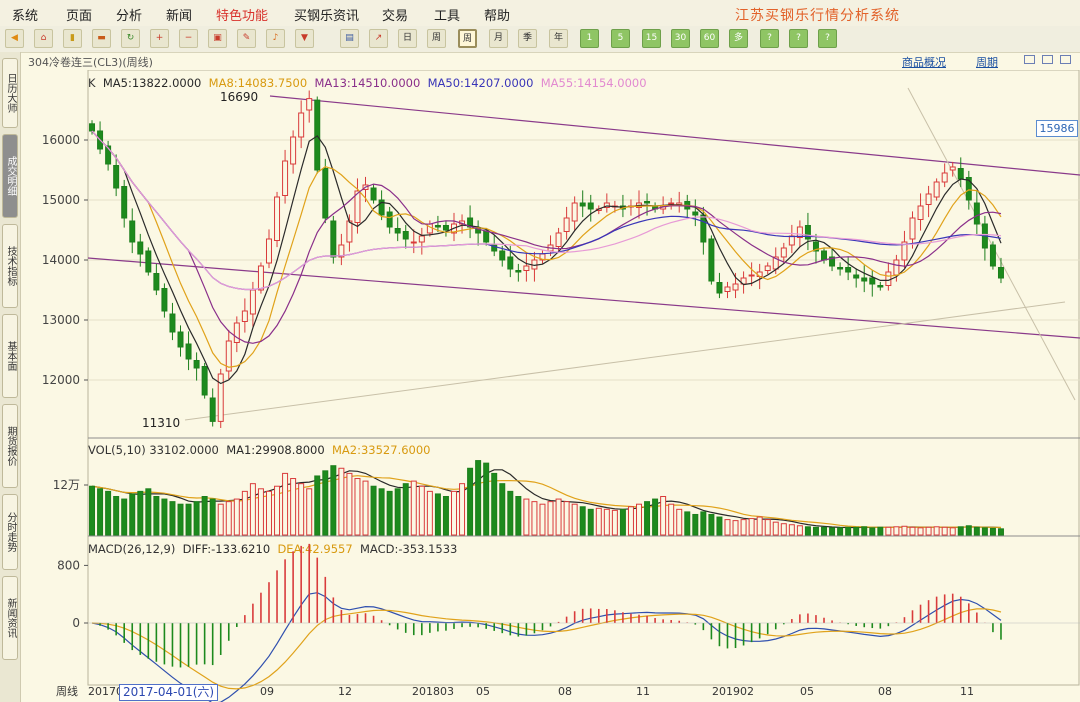 This screenshot has width=1080, height=702. Describe the element at coordinates (246, 38) in the screenshot. I see `pen-icon: ✎` at that location.